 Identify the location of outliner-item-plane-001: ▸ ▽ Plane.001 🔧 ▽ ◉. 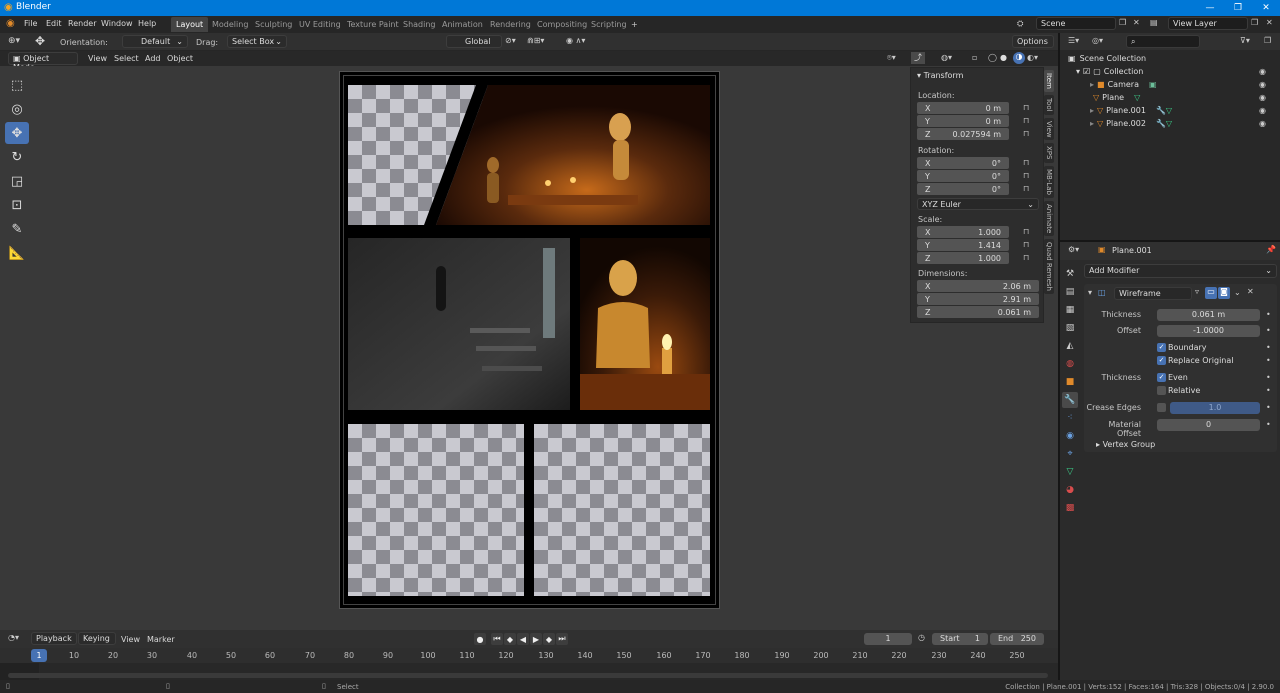
(1183, 110).